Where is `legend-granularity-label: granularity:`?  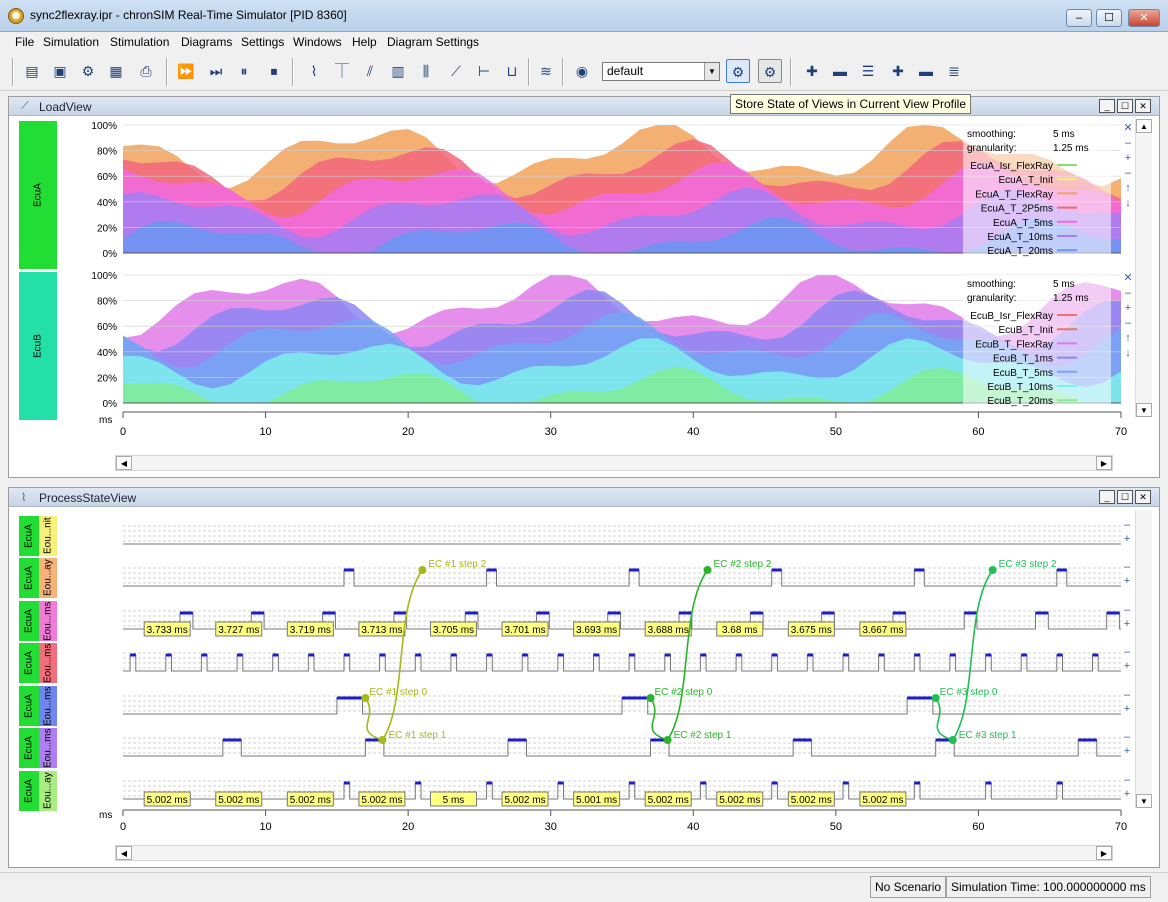 legend-granularity-label: granularity: is located at coordinates (991, 298).